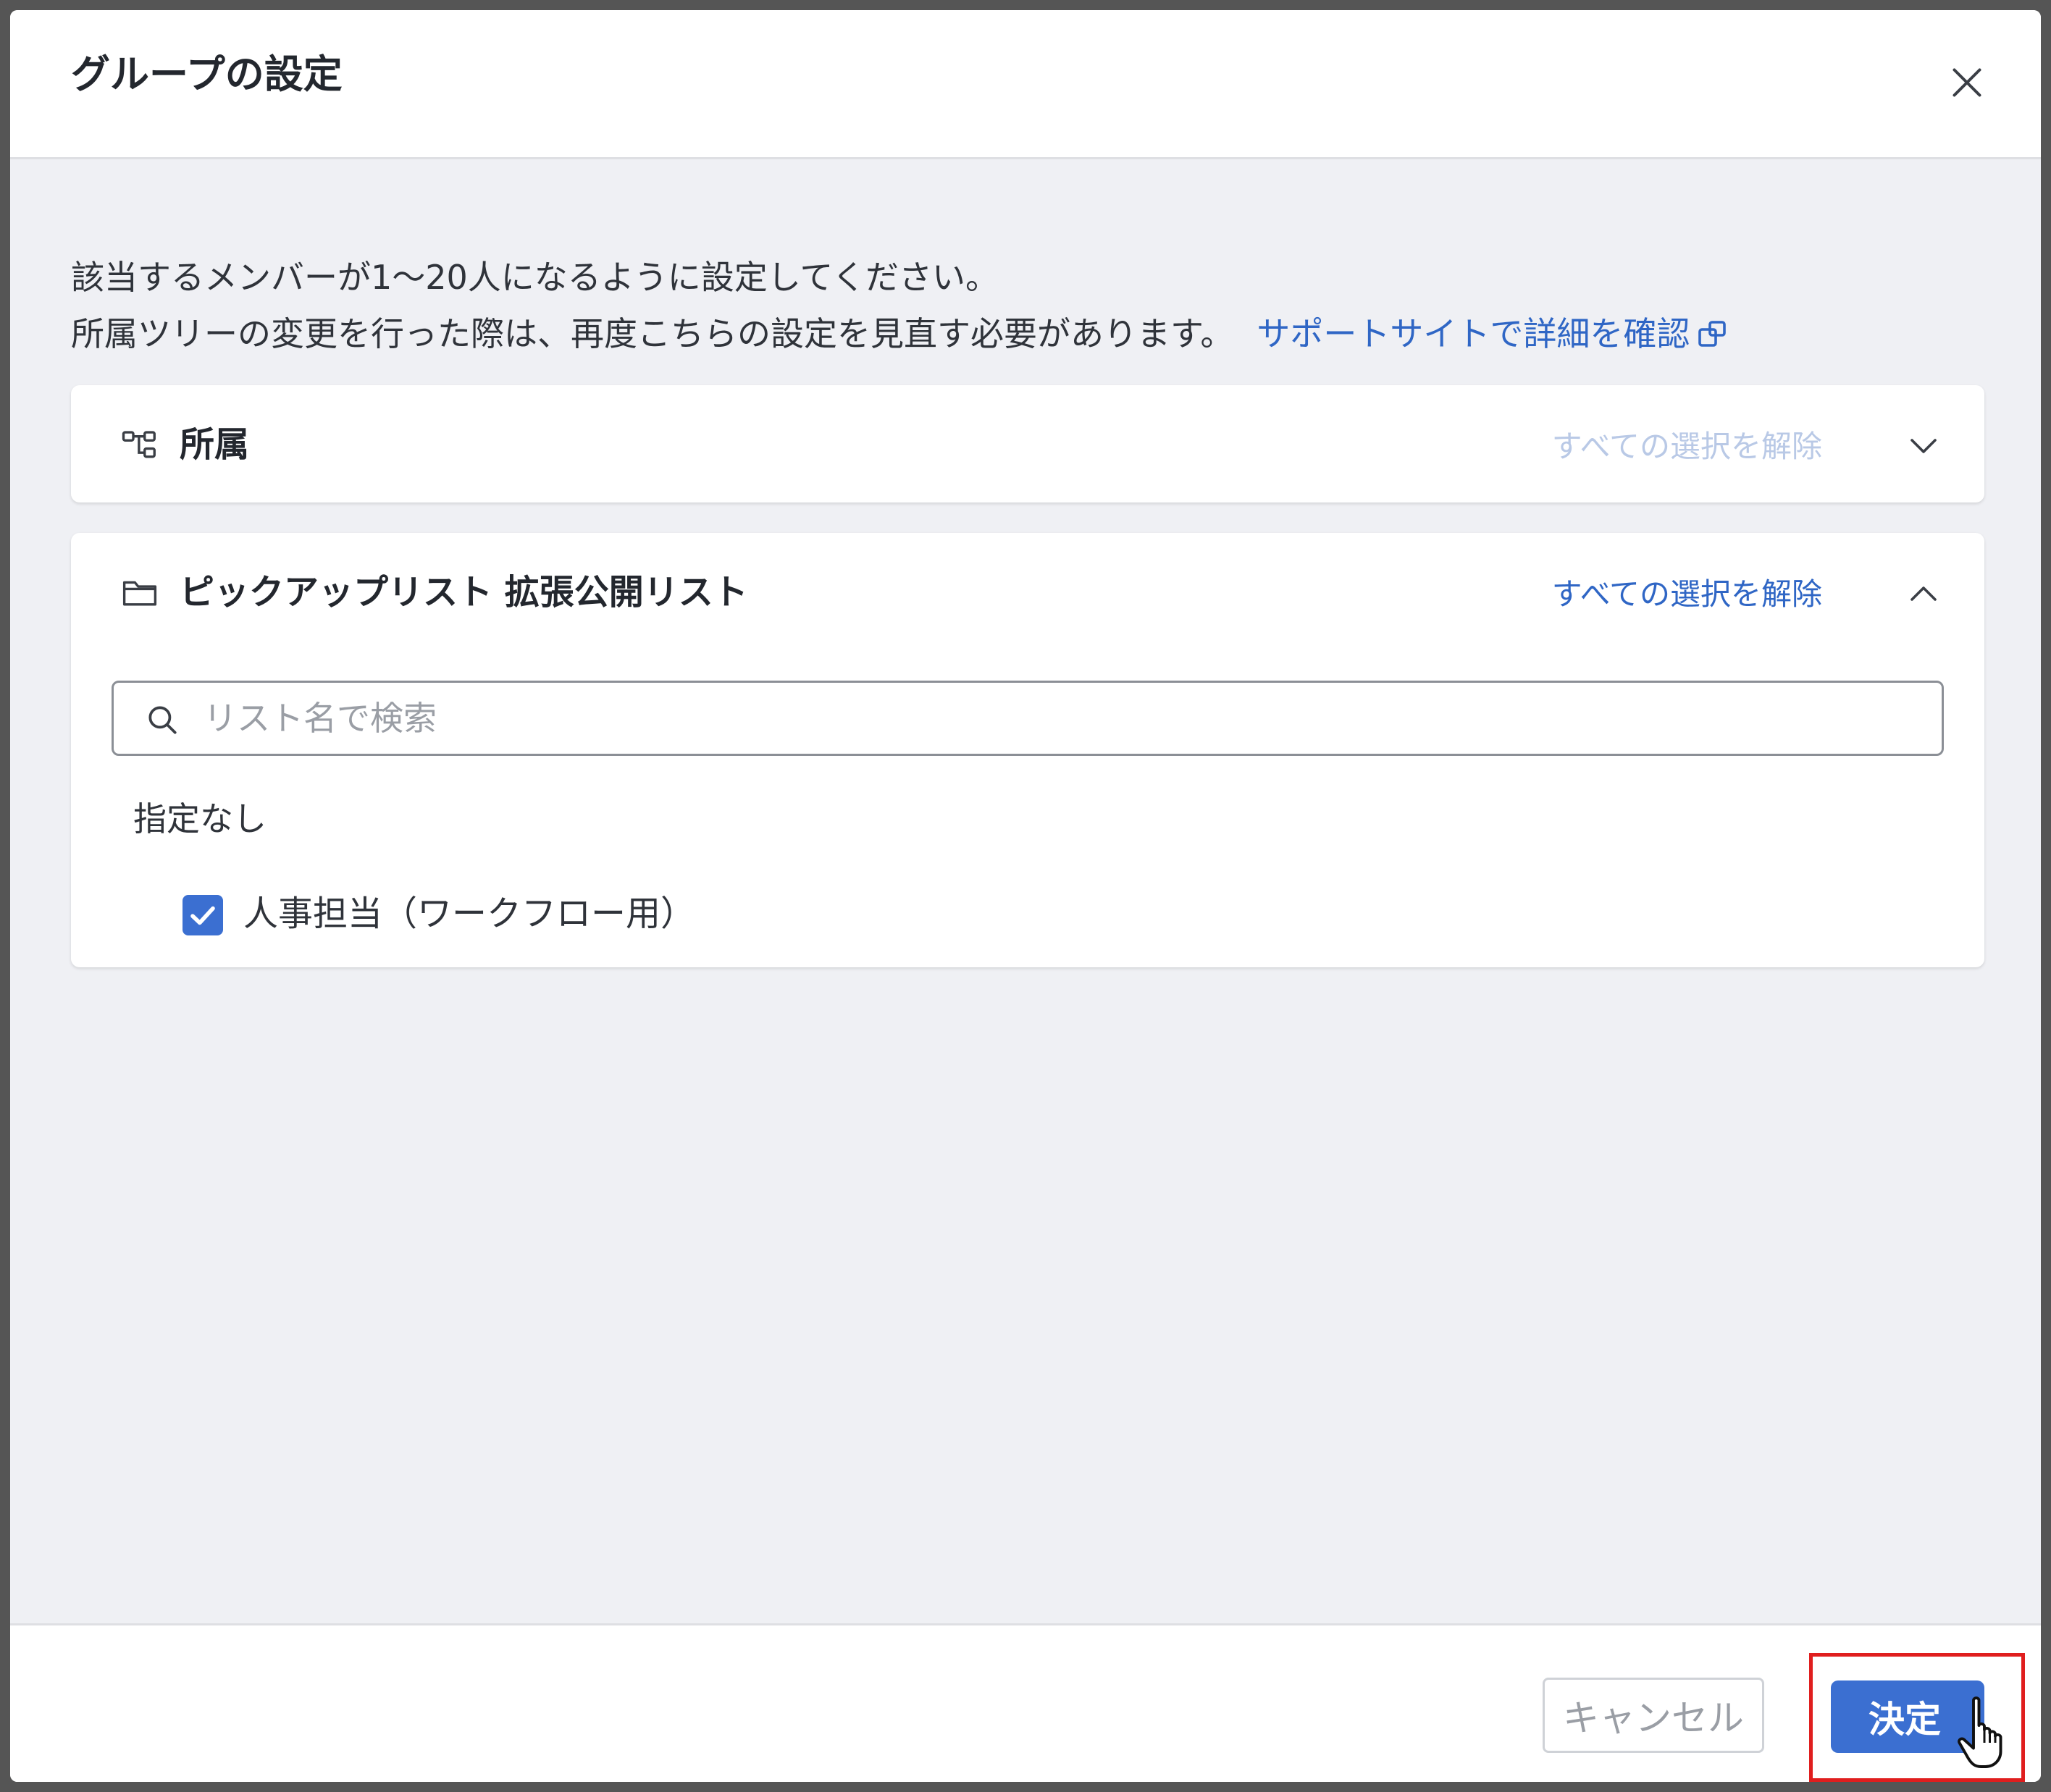  I want to click on affiliation-panel-header: 所属 すべての選択を解除, so click(1027, 443).